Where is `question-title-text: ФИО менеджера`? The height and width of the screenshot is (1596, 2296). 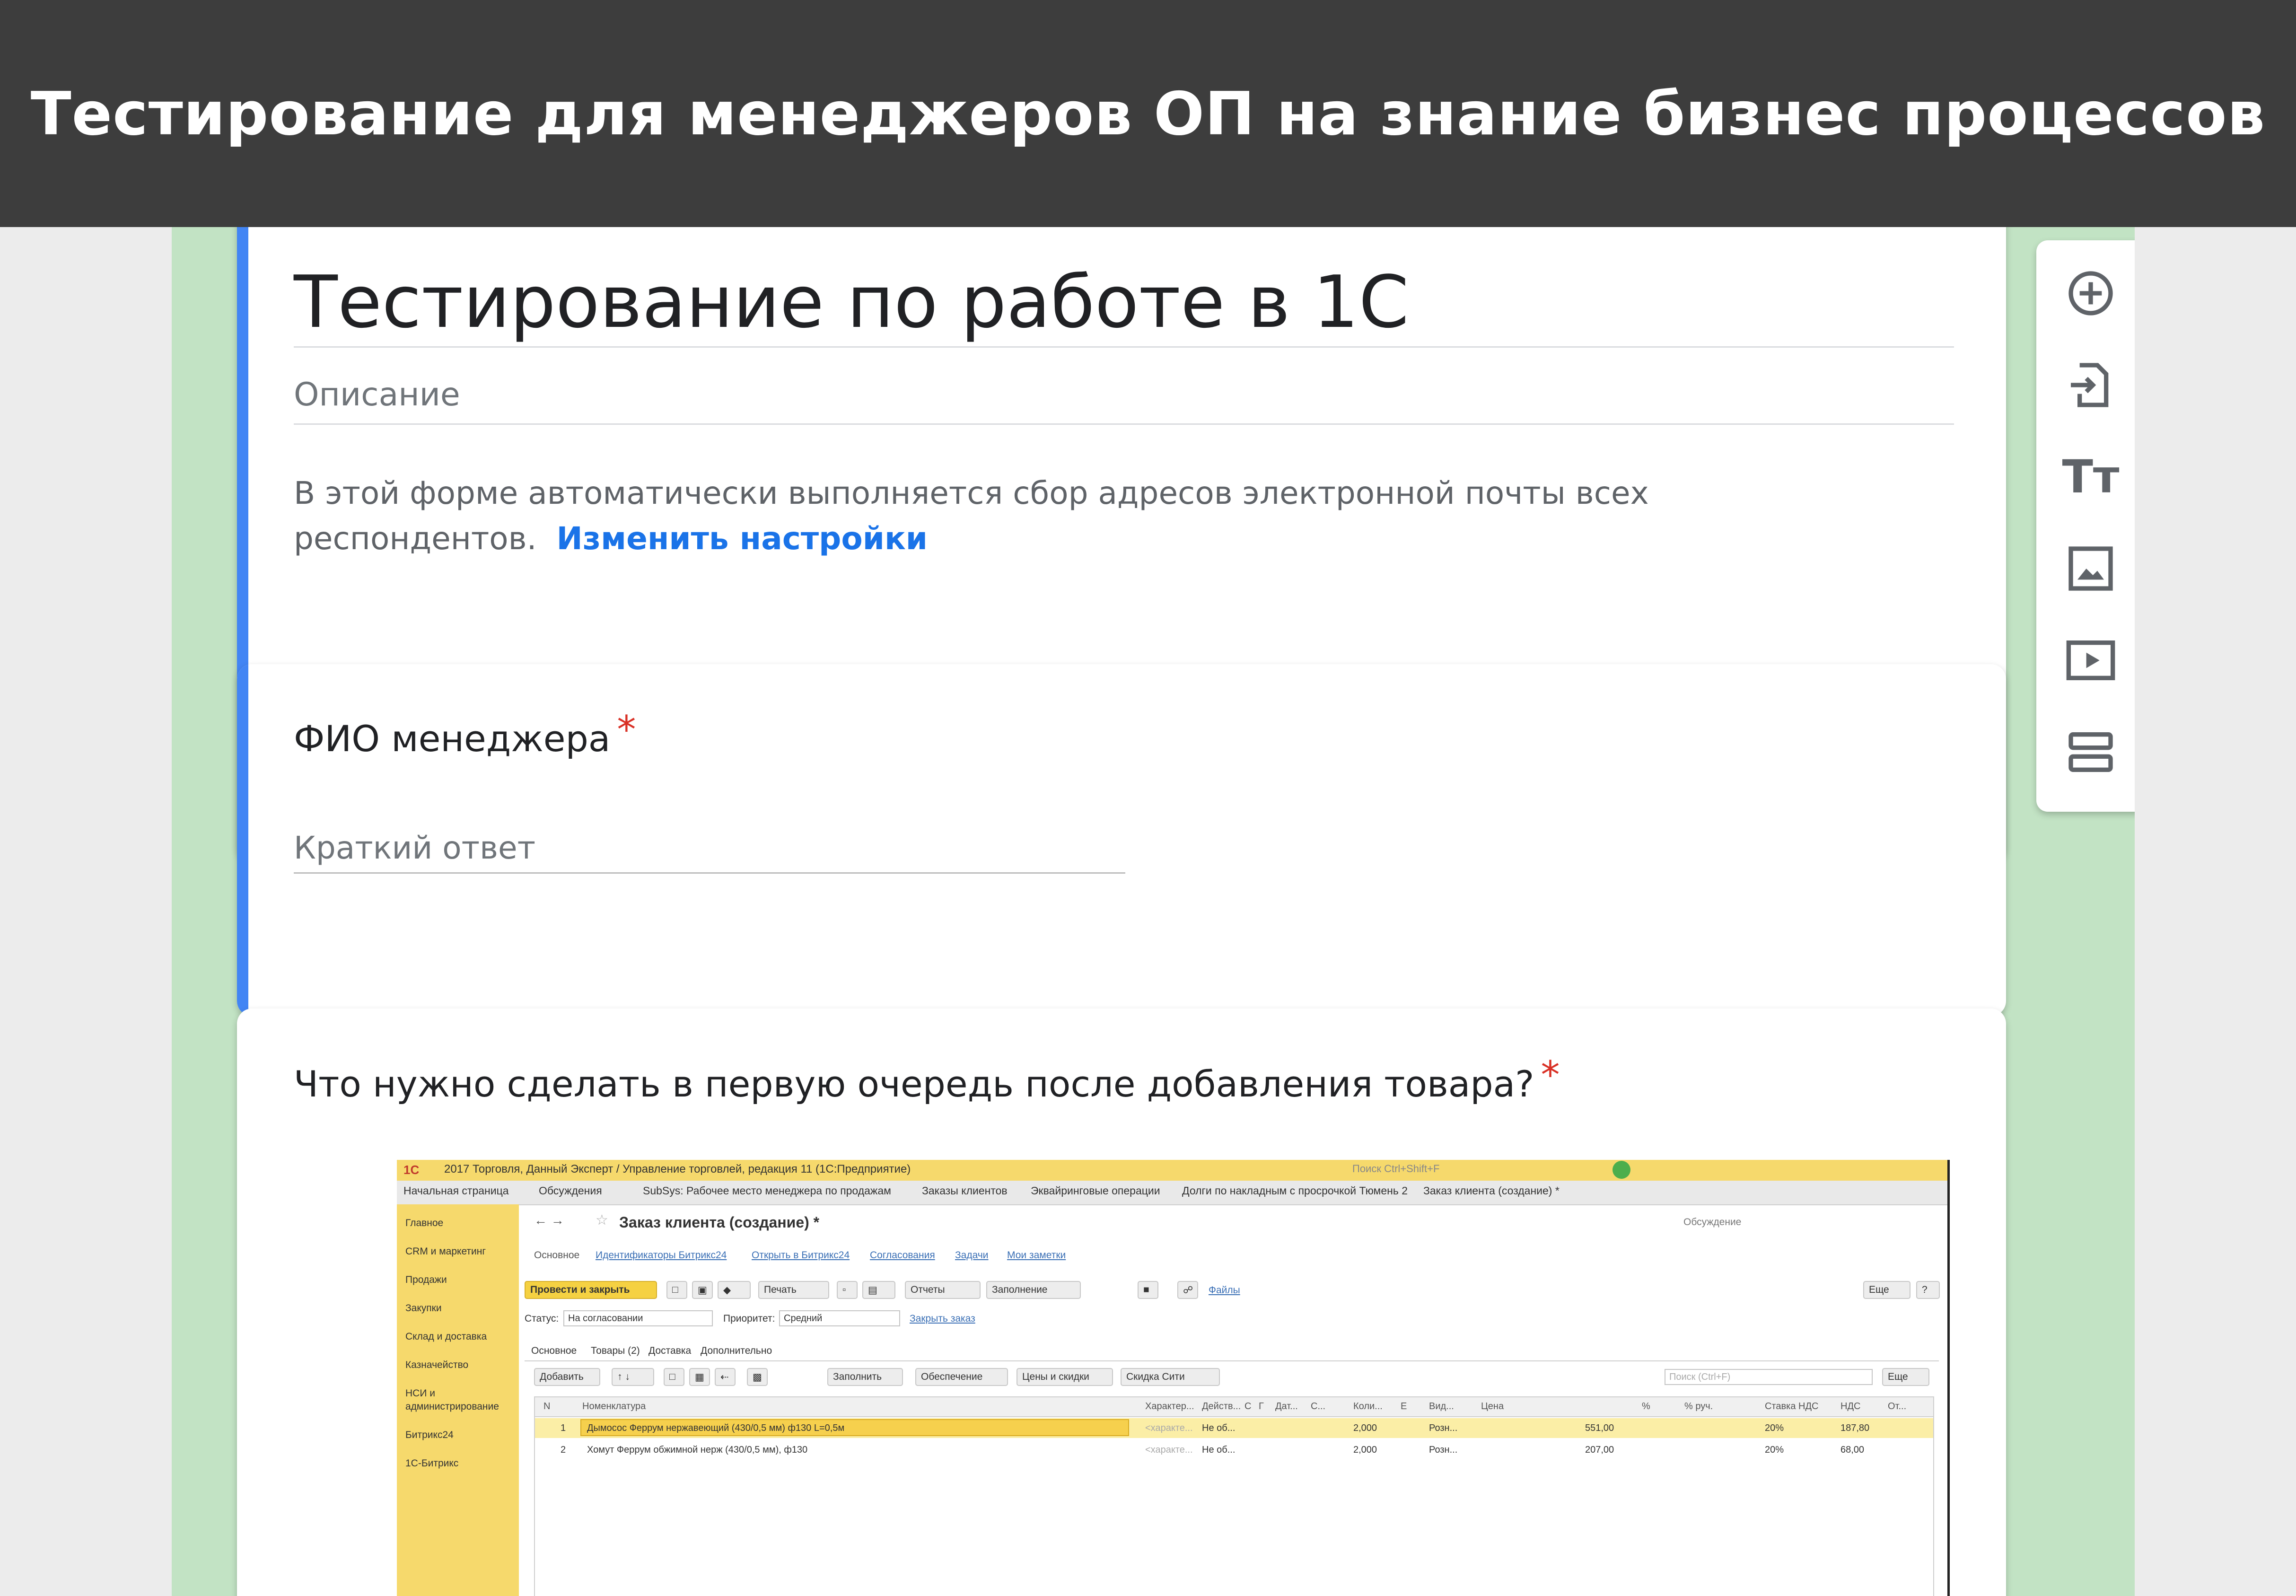 question-title-text: ФИО менеджера is located at coordinates (453, 739).